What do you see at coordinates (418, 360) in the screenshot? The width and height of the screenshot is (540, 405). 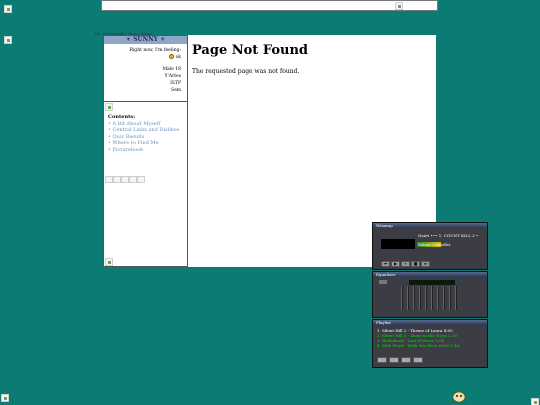 I see `misc-button` at bounding box center [418, 360].